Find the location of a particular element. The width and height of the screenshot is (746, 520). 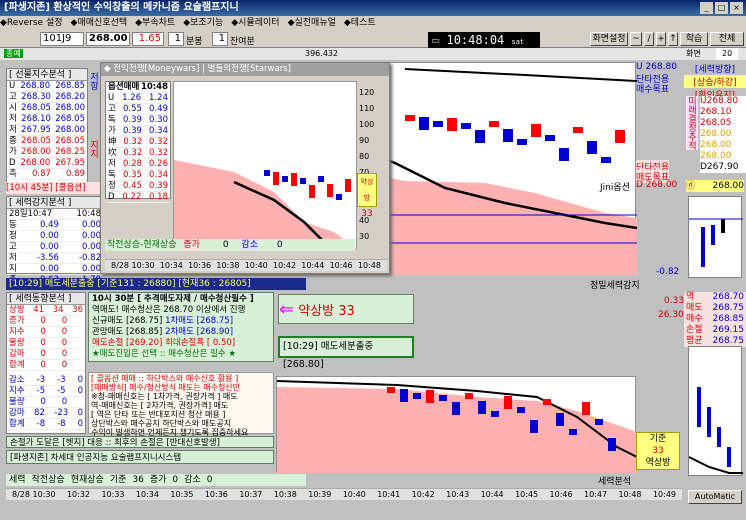

system-note: [파생지존] 차세대 인공지능 요술램프지니시스템 is located at coordinates (140, 457).